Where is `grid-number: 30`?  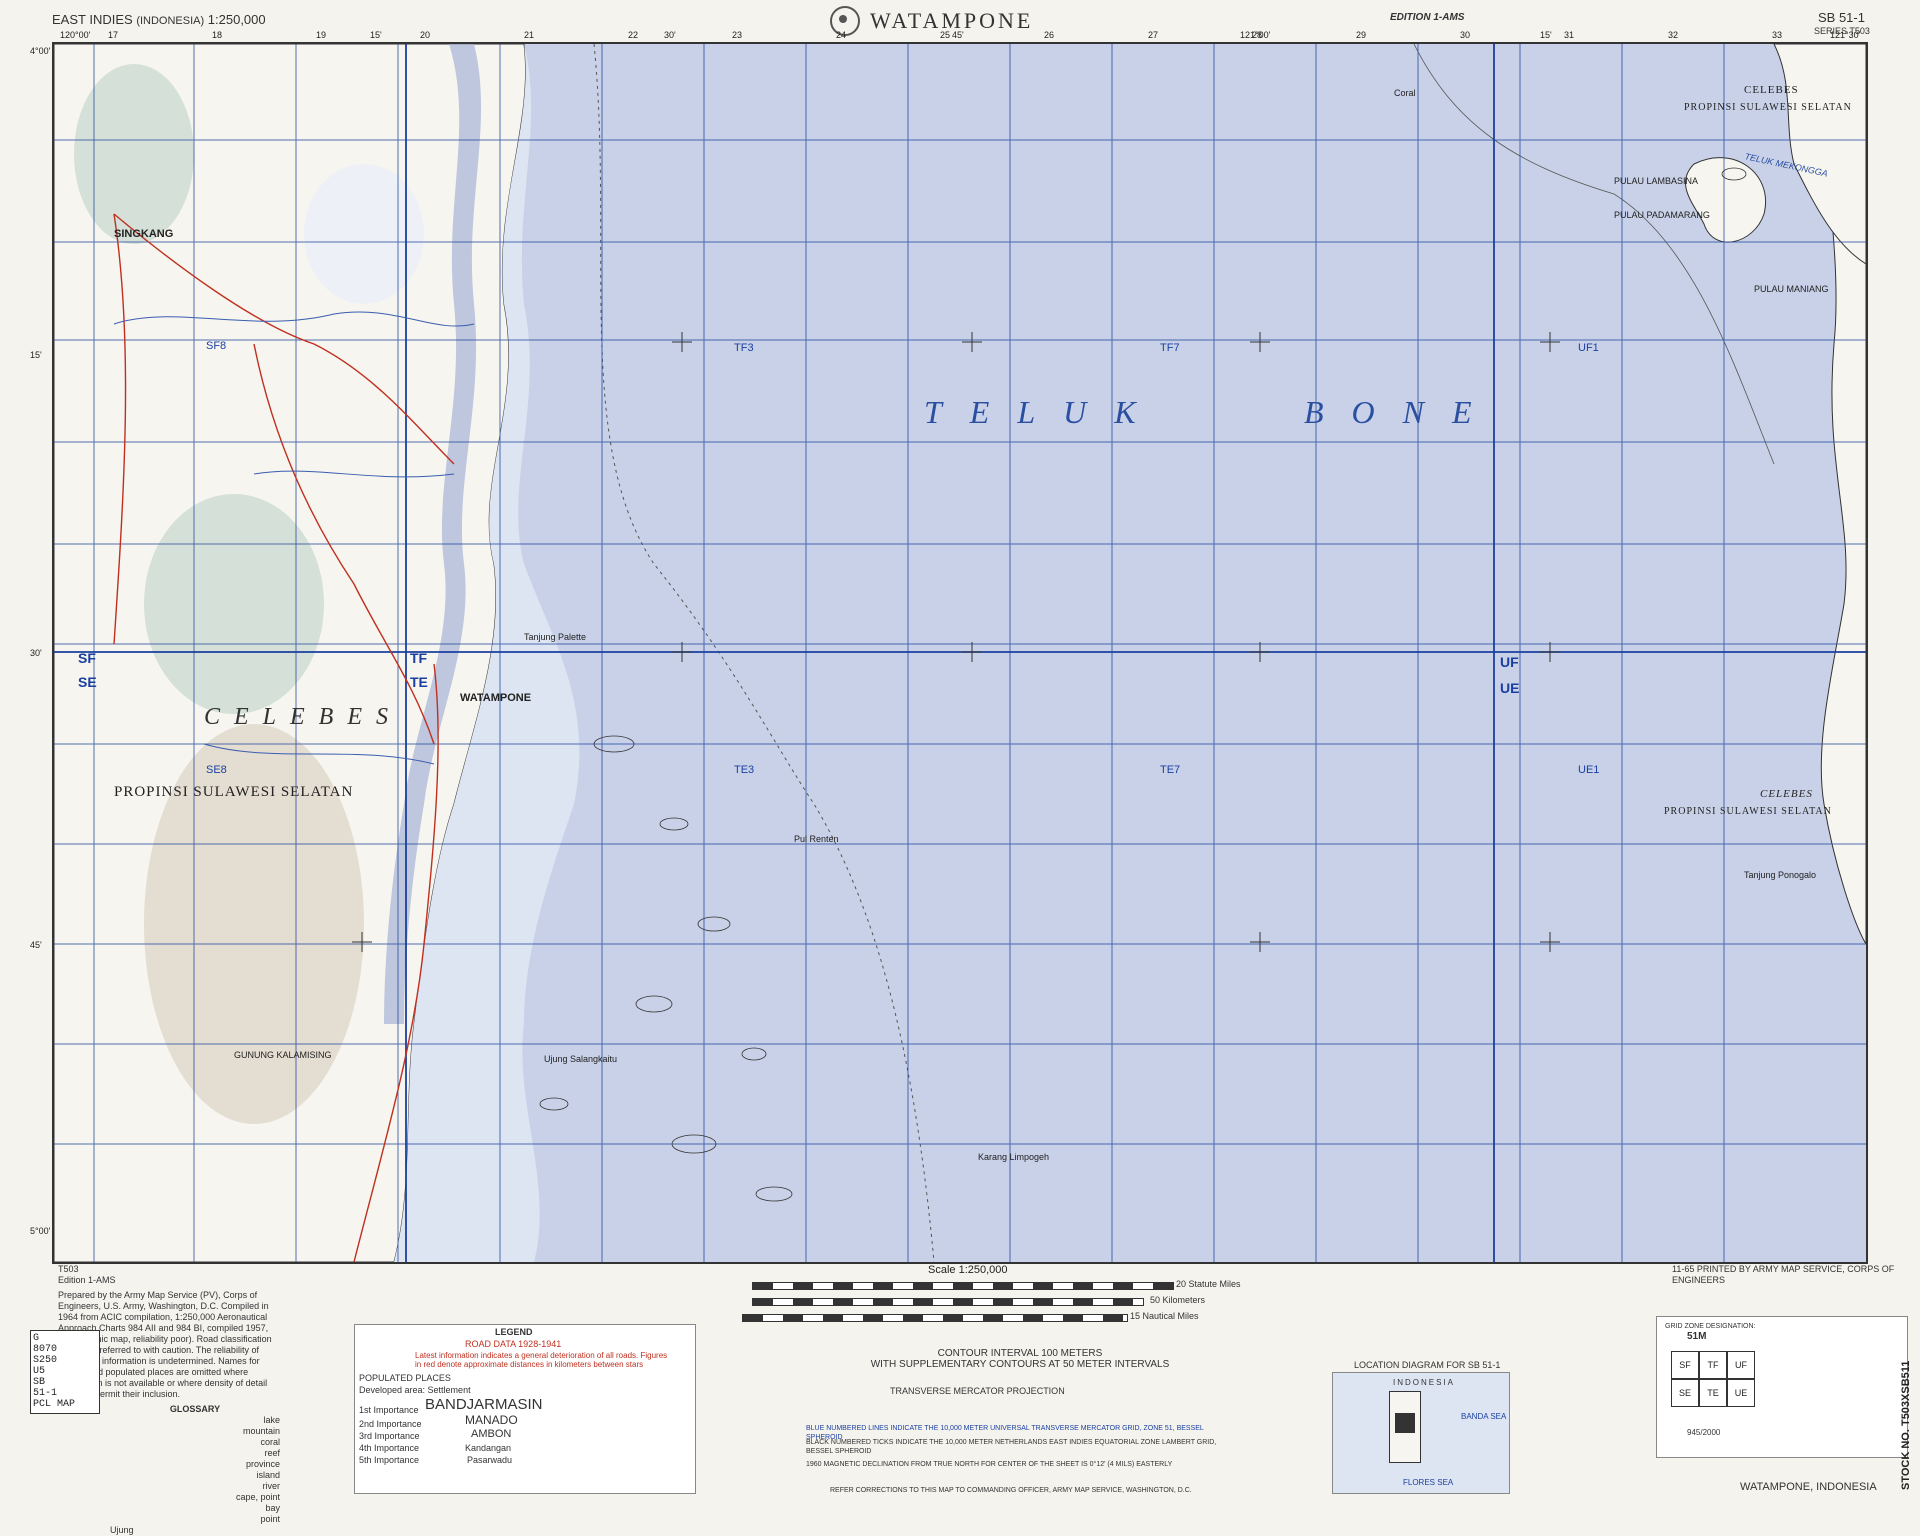
grid-number: 30 is located at coordinates (1465, 35).